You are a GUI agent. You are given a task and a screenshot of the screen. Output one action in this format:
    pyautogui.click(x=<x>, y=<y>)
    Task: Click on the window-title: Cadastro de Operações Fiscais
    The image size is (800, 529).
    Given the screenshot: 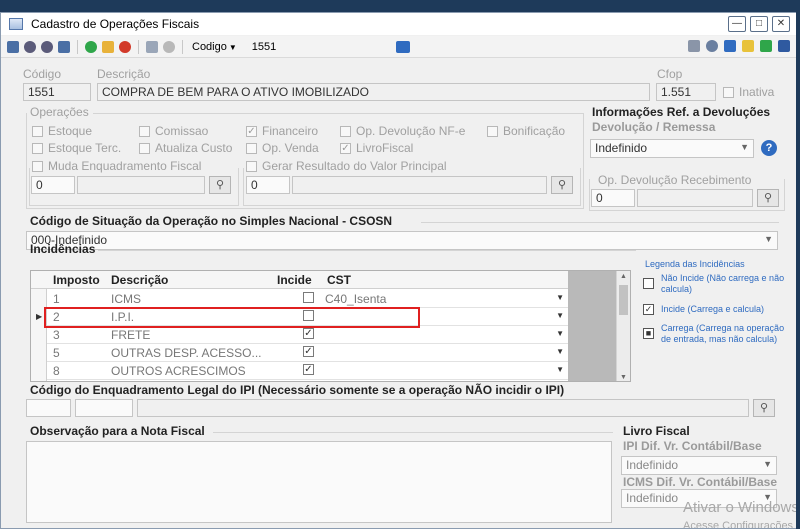 What is the action you would take?
    pyautogui.click(x=115, y=24)
    